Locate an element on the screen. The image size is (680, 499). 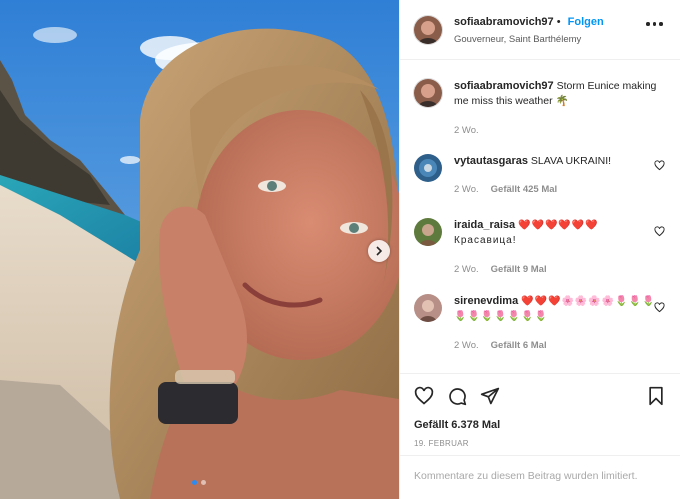
bookmark-icon is located at coordinates (656, 396).